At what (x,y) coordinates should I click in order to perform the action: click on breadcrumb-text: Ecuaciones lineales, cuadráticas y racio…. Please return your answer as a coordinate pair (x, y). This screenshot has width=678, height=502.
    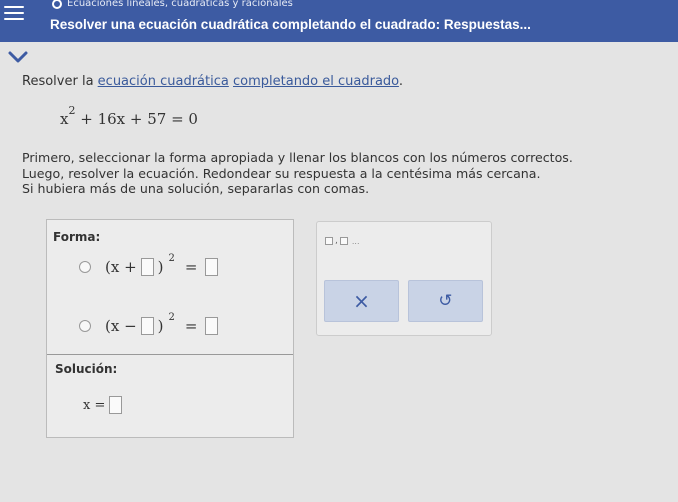
    Looking at the image, I should click on (180, 4).